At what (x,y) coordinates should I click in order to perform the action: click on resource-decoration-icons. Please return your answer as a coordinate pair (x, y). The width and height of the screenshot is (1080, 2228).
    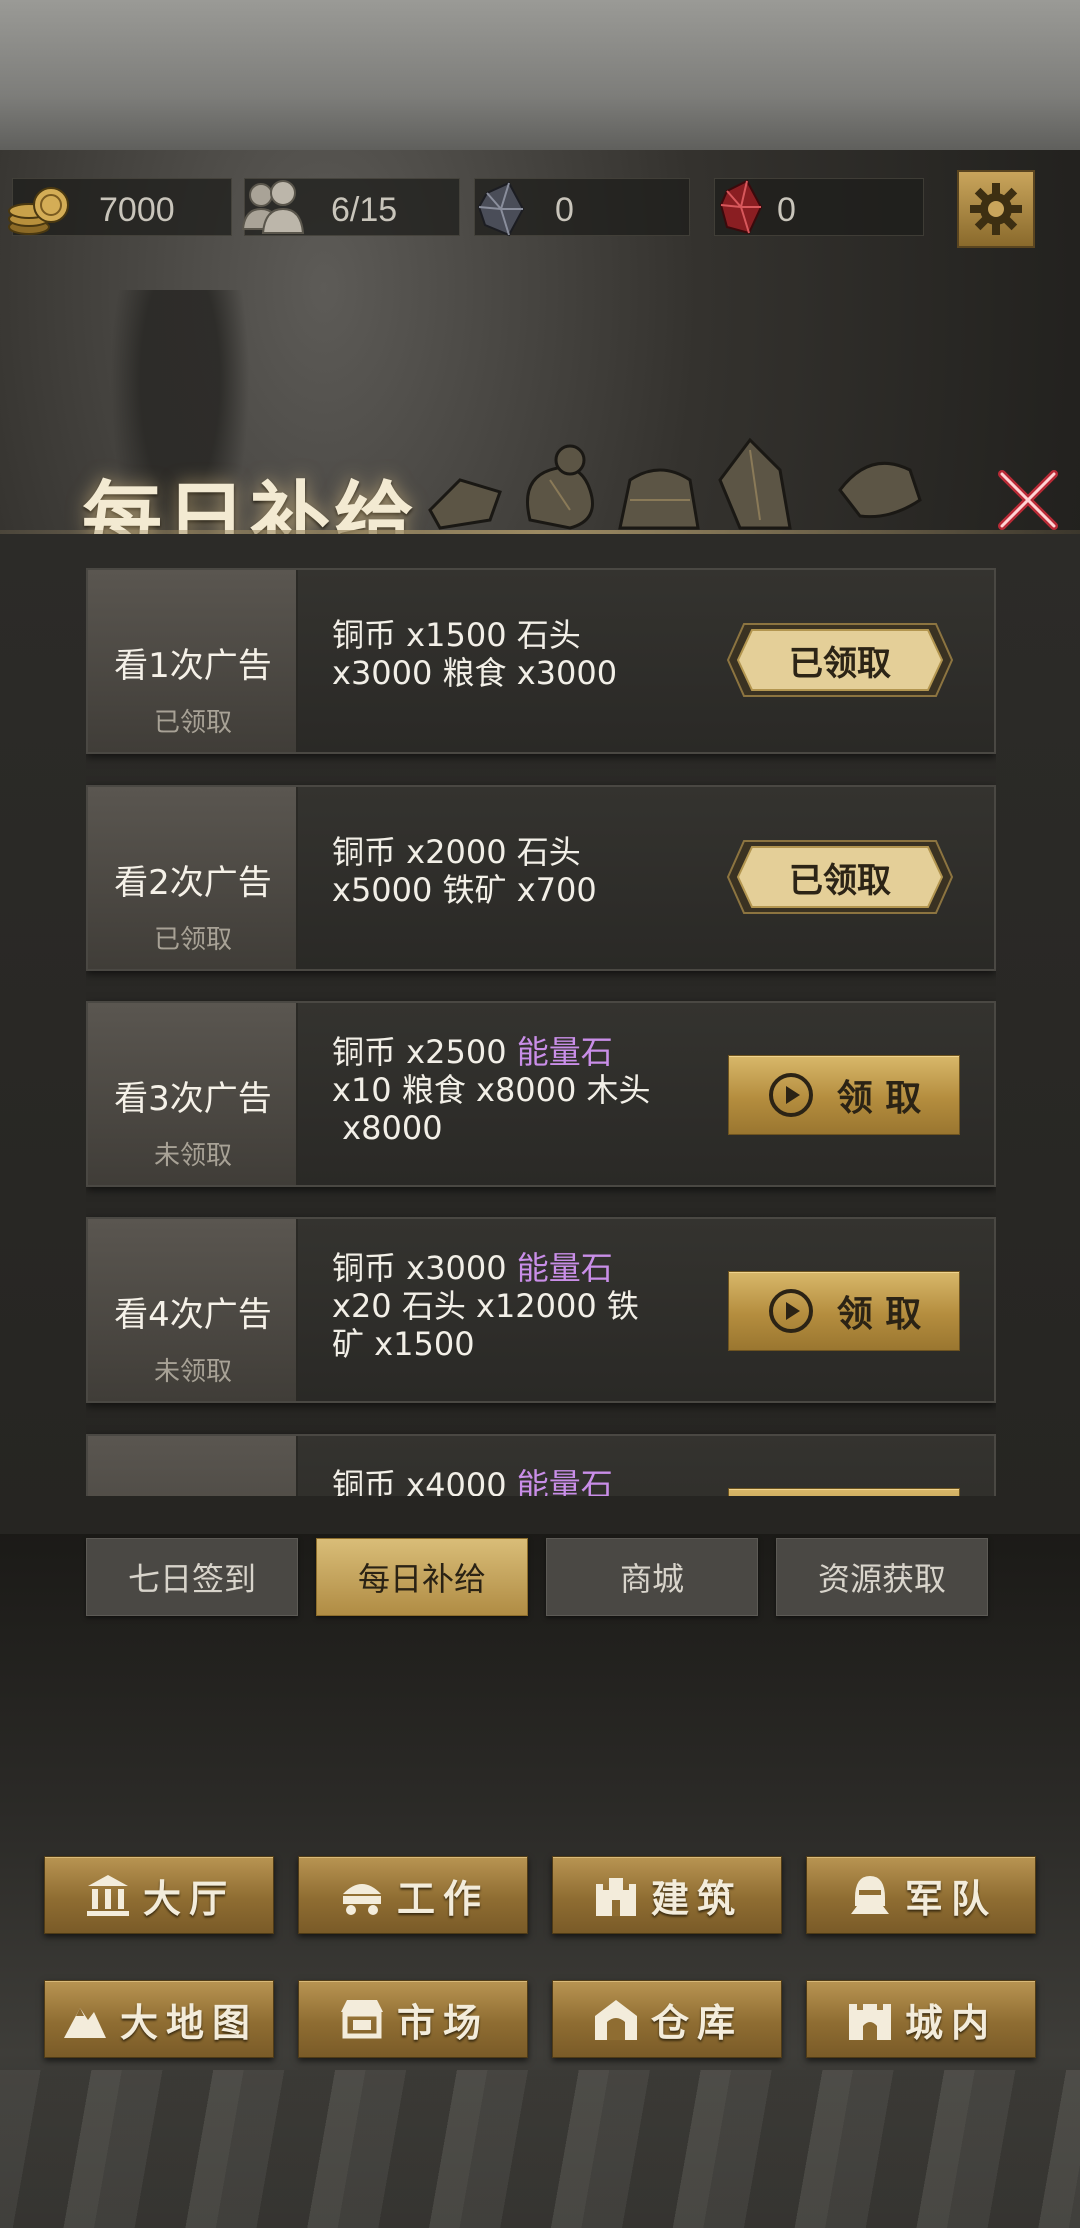
    Looking at the image, I should click on (675, 483).